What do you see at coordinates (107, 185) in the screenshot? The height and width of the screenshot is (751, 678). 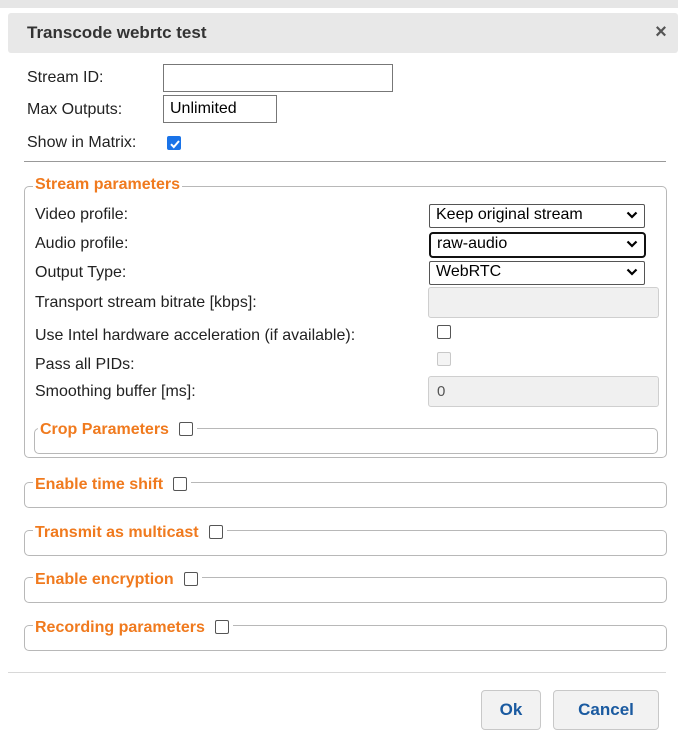 I see `stream-parameters-legend: Stream parameters` at bounding box center [107, 185].